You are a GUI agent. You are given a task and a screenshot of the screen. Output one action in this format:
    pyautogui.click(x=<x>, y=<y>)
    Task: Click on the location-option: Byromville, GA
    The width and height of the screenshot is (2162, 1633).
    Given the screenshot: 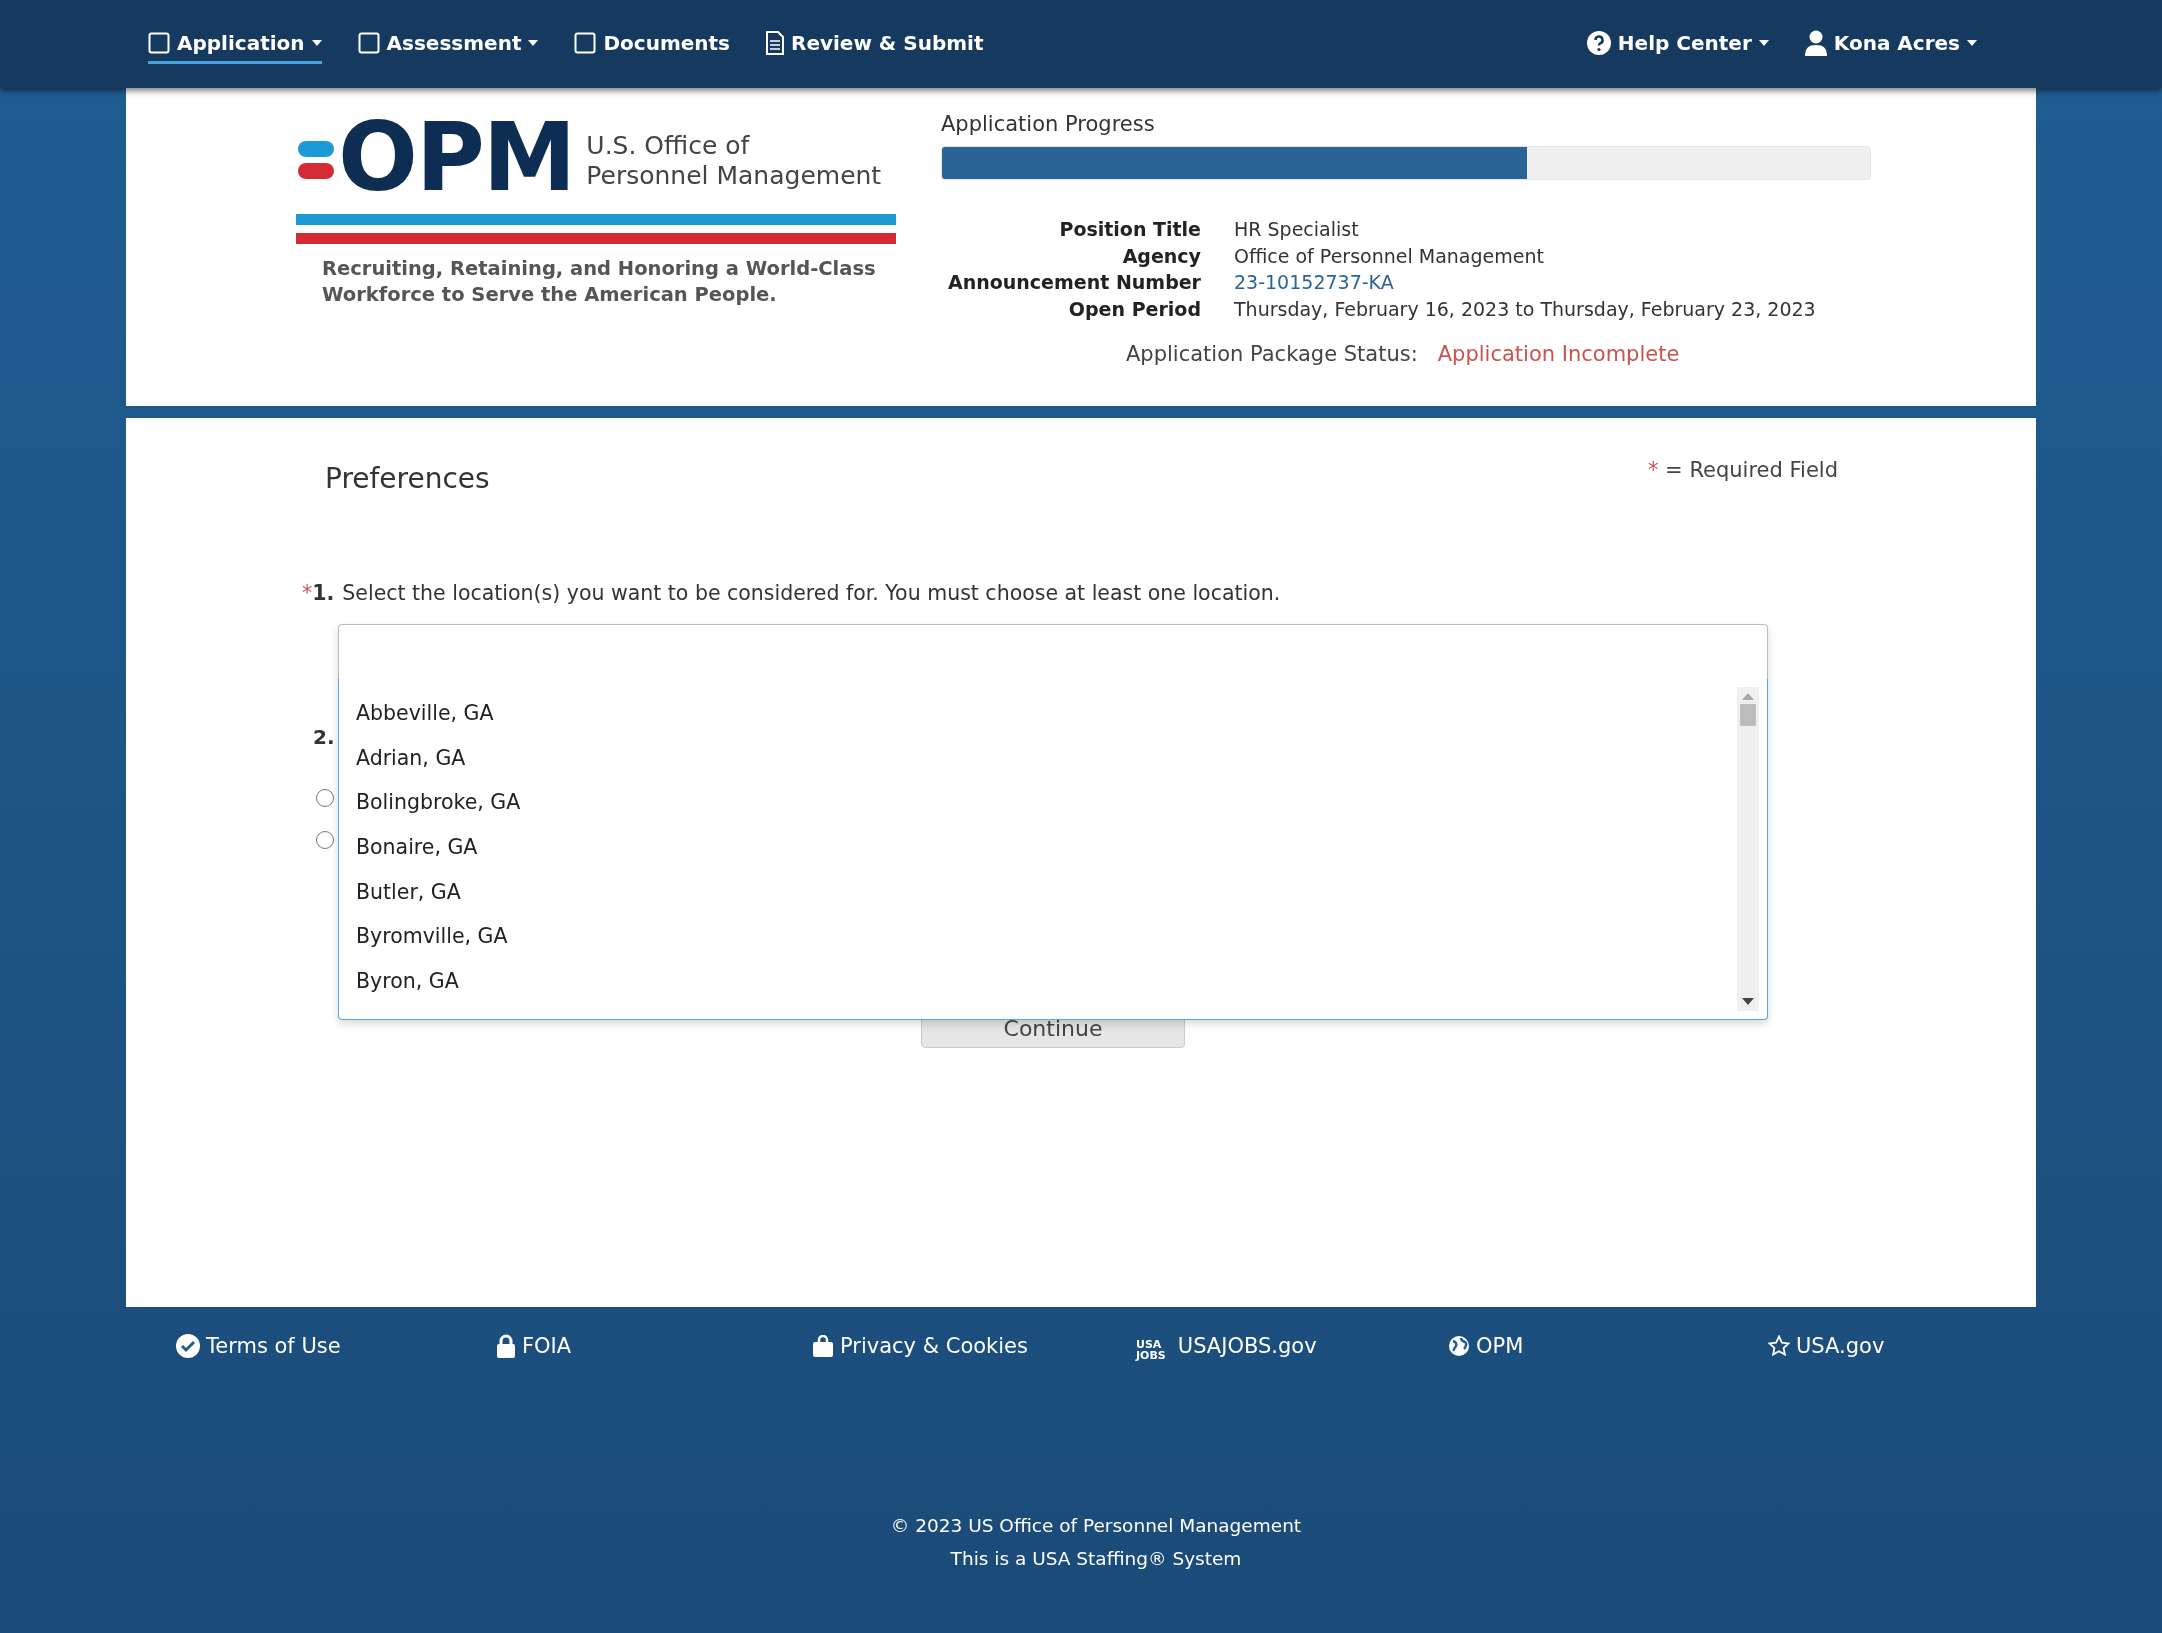 What is the action you would take?
    pyautogui.click(x=1038, y=936)
    